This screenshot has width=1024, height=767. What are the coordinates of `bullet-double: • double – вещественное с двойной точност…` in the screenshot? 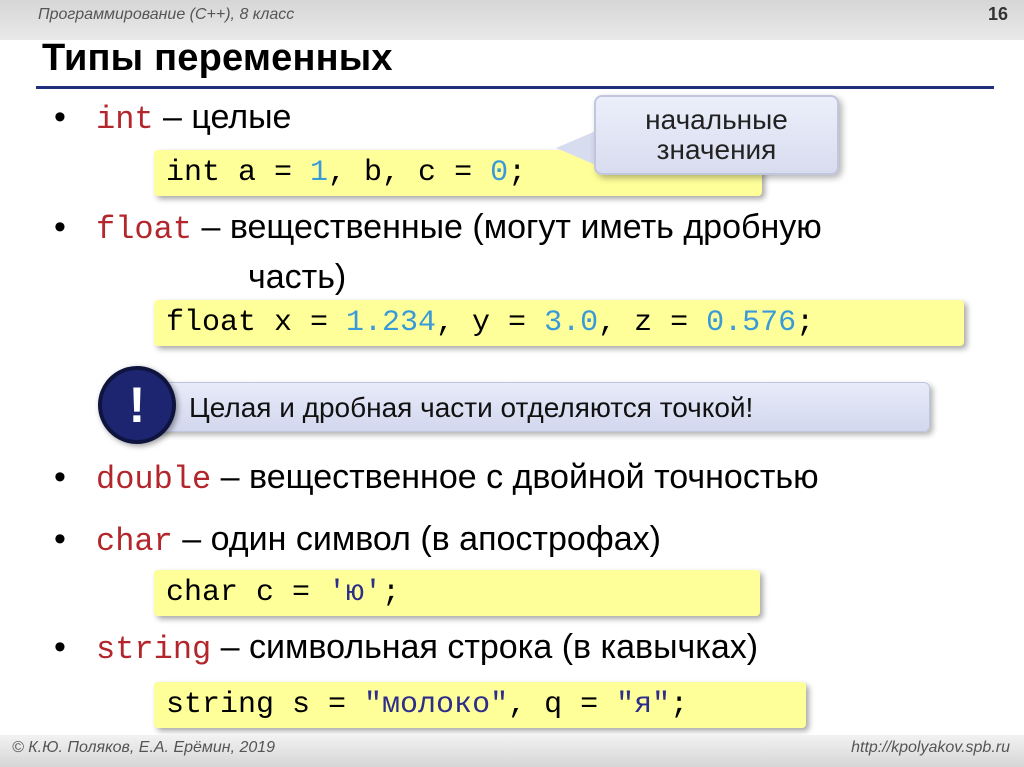 It's located at (436, 478).